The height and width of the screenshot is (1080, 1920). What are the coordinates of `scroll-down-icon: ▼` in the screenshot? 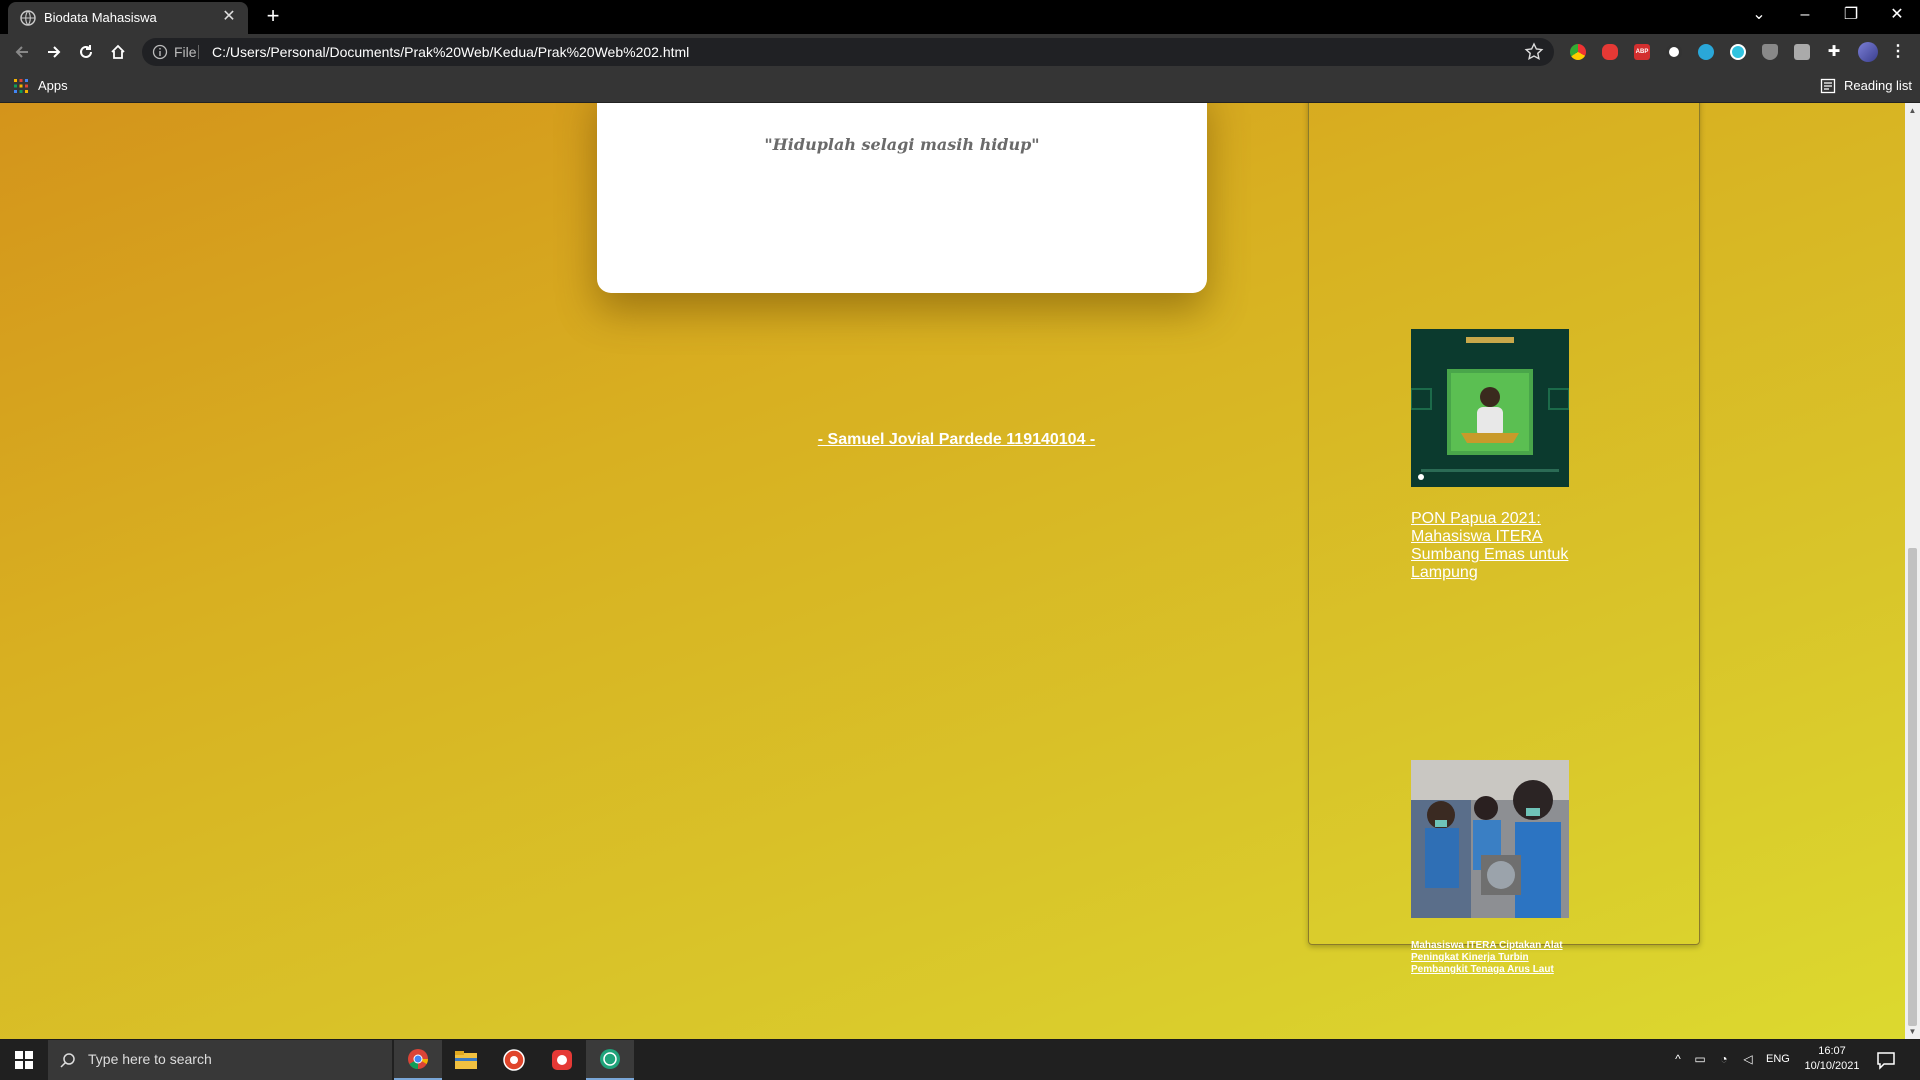 It's located at (1912, 1031).